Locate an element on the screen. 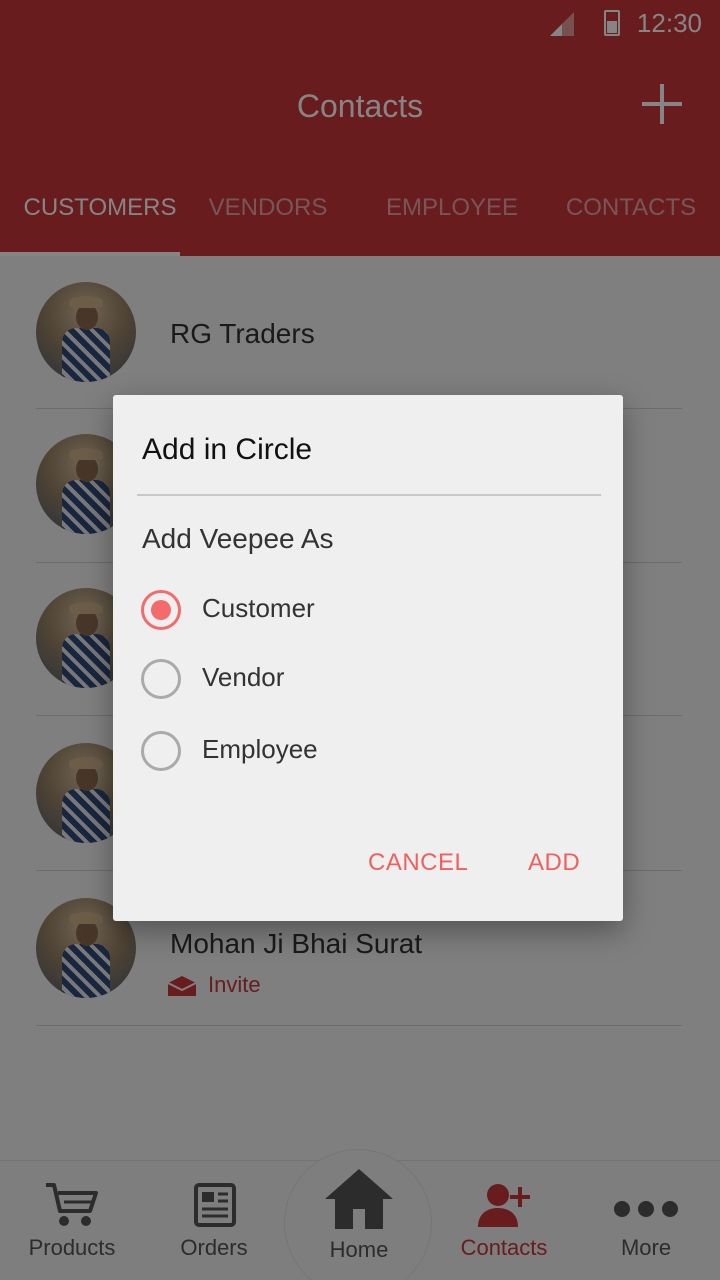  radio-label: Vendor is located at coordinates (243, 677).